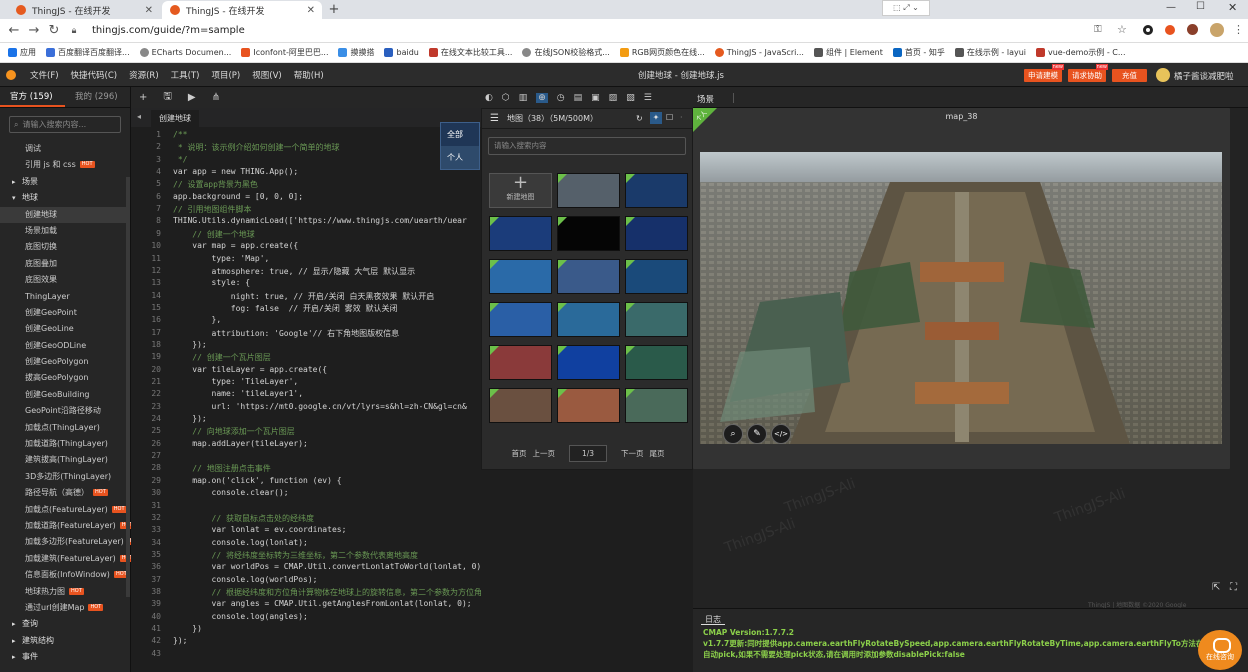 This screenshot has width=1248, height=672. I want to click on theme-icon: ◐, so click(489, 98).